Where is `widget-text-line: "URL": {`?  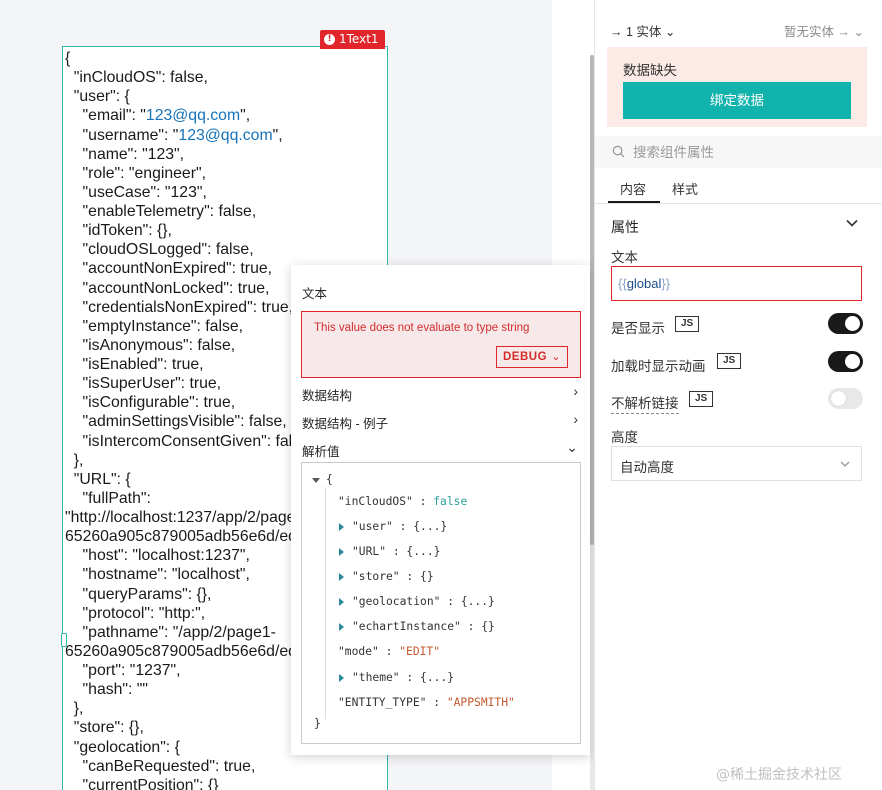
widget-text-line: "URL": { is located at coordinates (190, 479).